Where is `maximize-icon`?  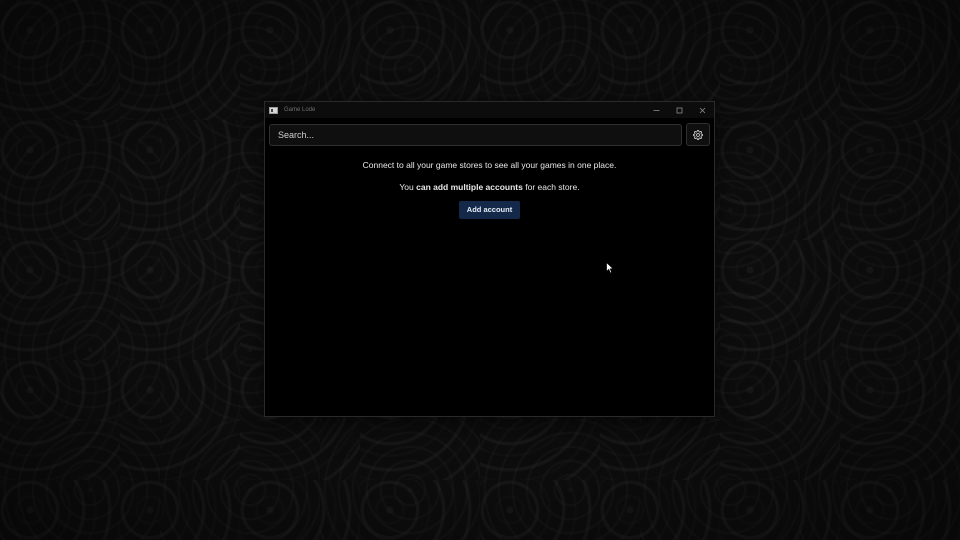
maximize-icon is located at coordinates (679, 110).